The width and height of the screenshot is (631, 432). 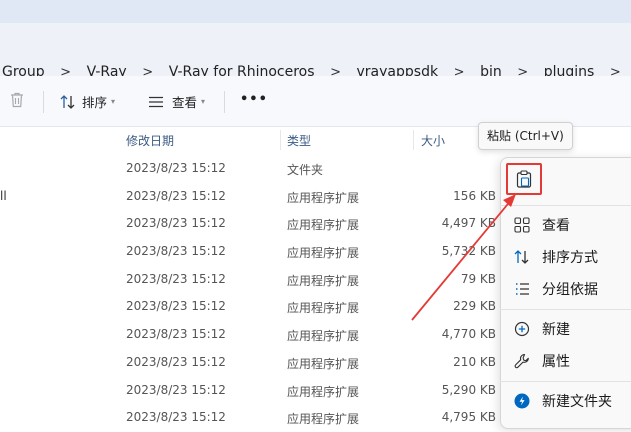 I want to click on annotation-arrow, so click(x=463, y=257).